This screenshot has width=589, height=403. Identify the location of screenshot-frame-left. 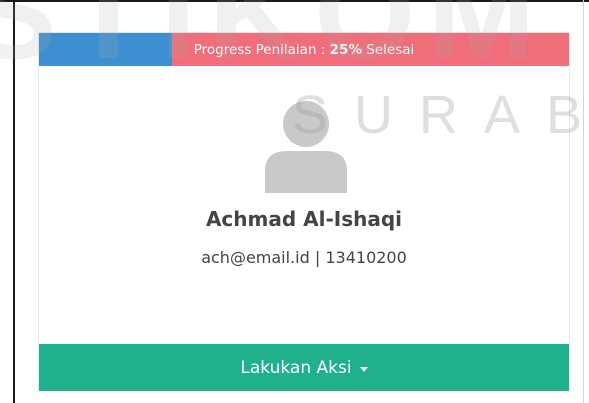
(14, 201).